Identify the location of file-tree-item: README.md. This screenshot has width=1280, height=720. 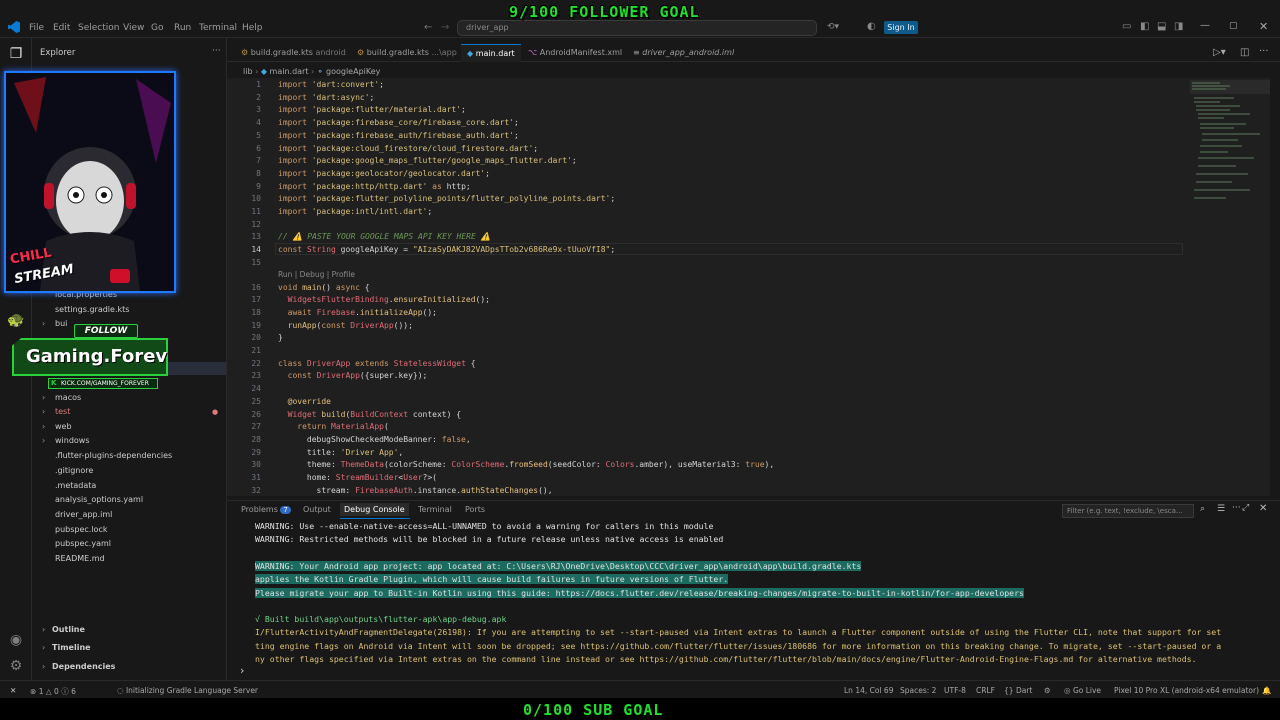
(130, 560).